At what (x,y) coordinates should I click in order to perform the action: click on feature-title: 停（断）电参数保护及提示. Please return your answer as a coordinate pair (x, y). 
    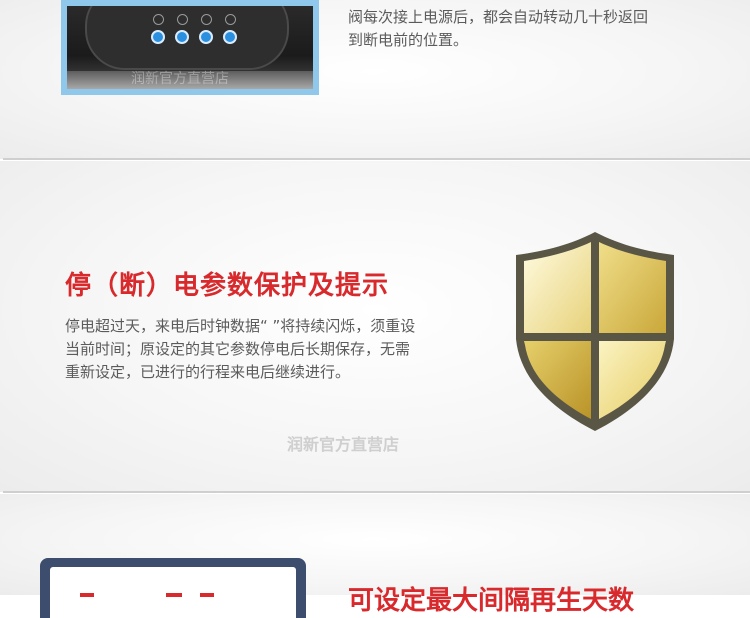
    Looking at the image, I should click on (227, 286).